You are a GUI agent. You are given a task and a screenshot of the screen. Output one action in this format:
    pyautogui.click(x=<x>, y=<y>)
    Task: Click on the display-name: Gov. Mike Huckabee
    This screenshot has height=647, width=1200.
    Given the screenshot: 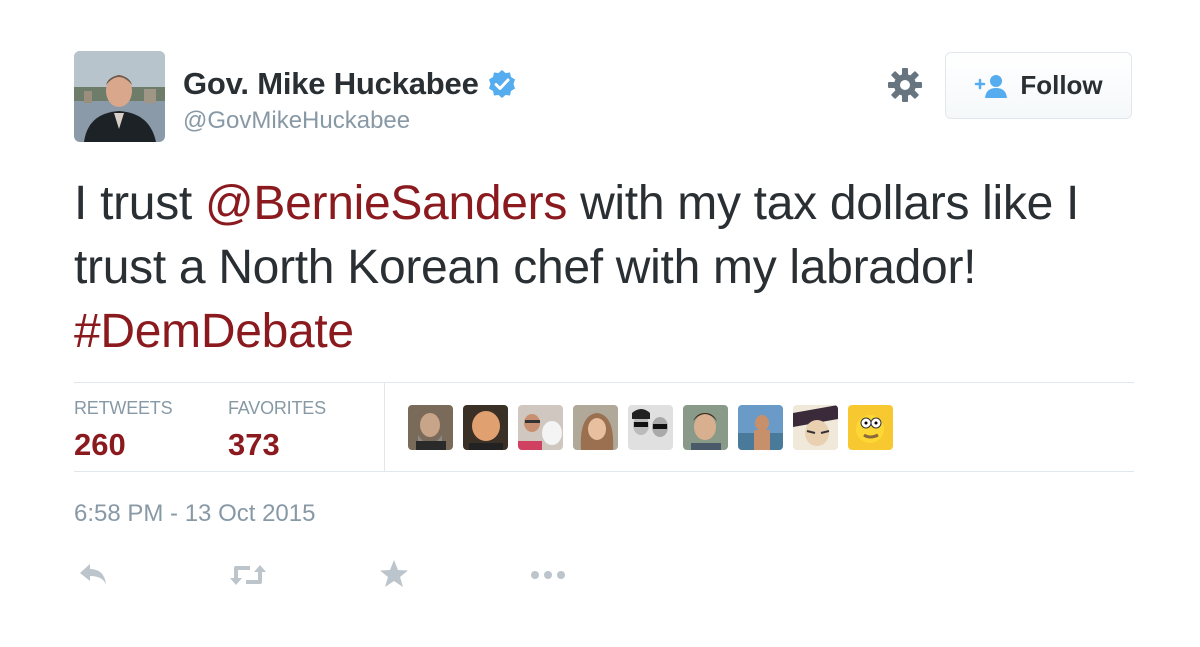 What is the action you would take?
    pyautogui.click(x=331, y=84)
    